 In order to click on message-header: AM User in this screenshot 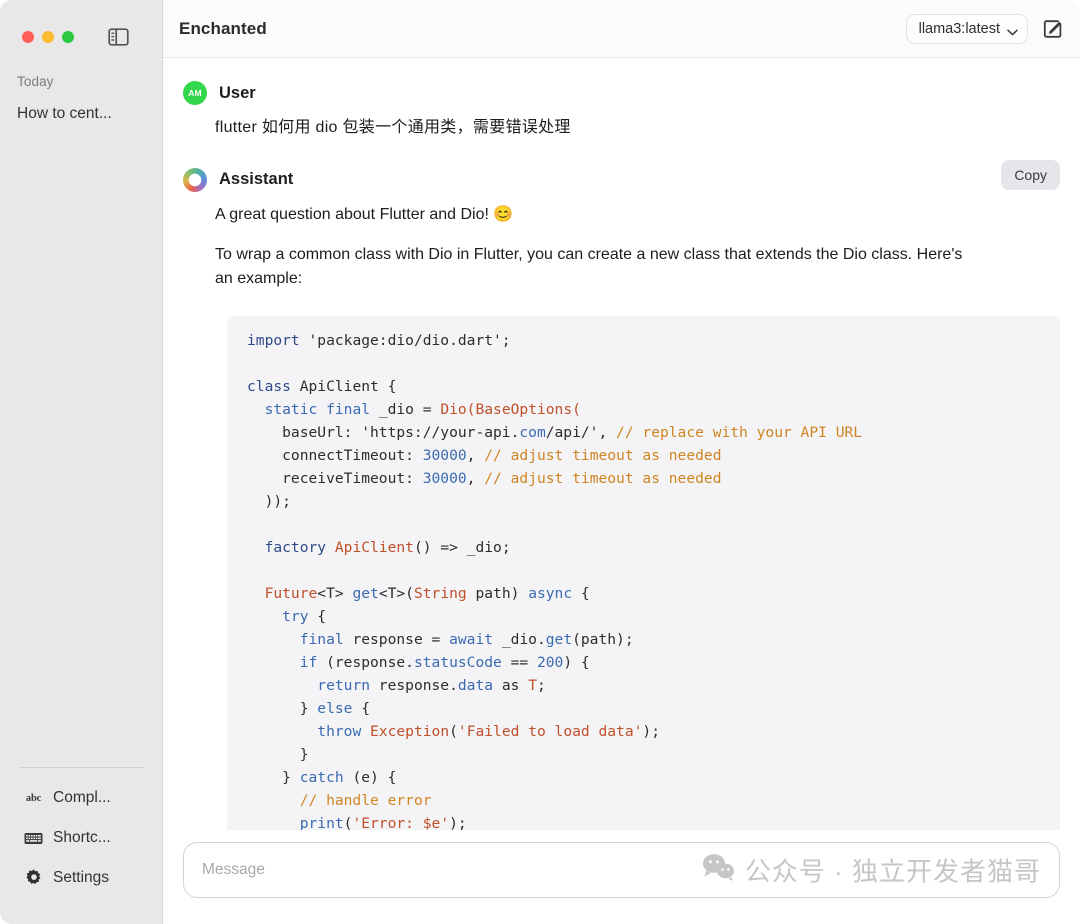, I will do `click(621, 90)`.